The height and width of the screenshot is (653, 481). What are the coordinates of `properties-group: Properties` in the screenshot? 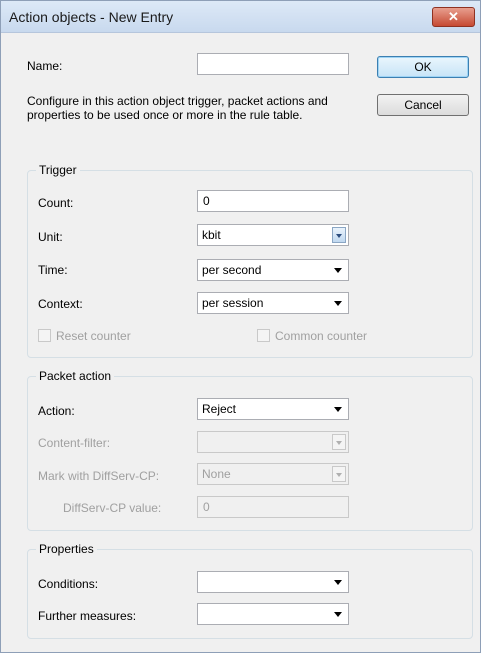 It's located at (250, 590).